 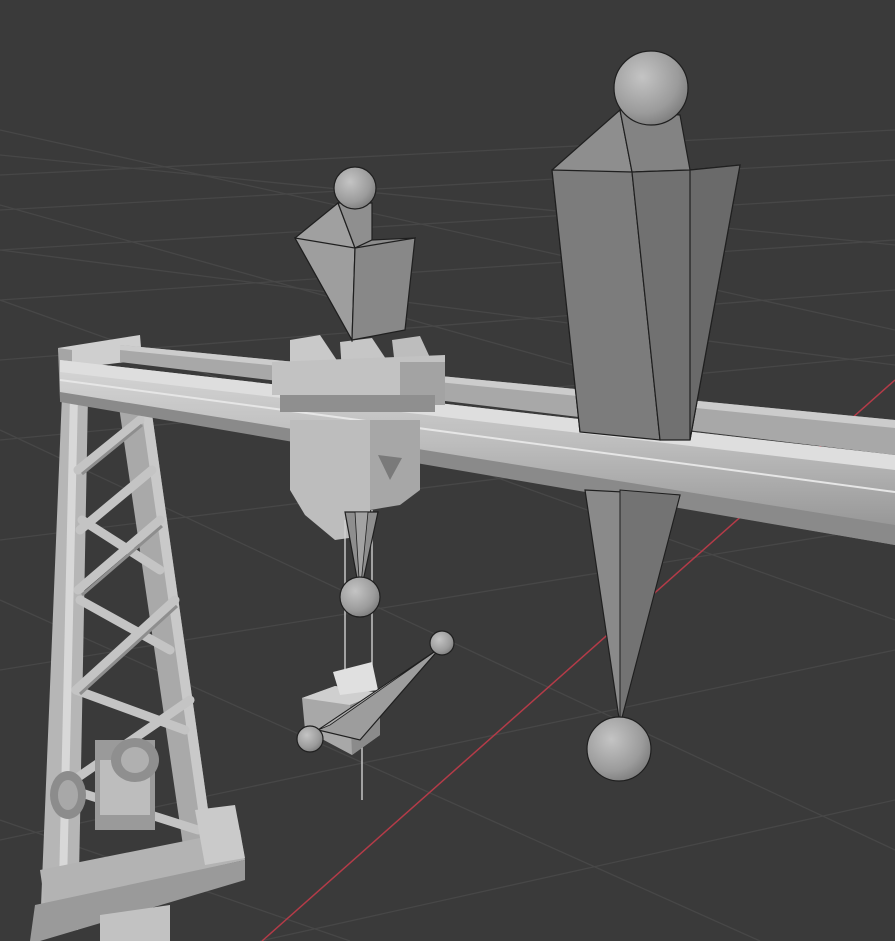 What do you see at coordinates (442, 643) in the screenshot?
I see `bone-joint-hook-tip` at bounding box center [442, 643].